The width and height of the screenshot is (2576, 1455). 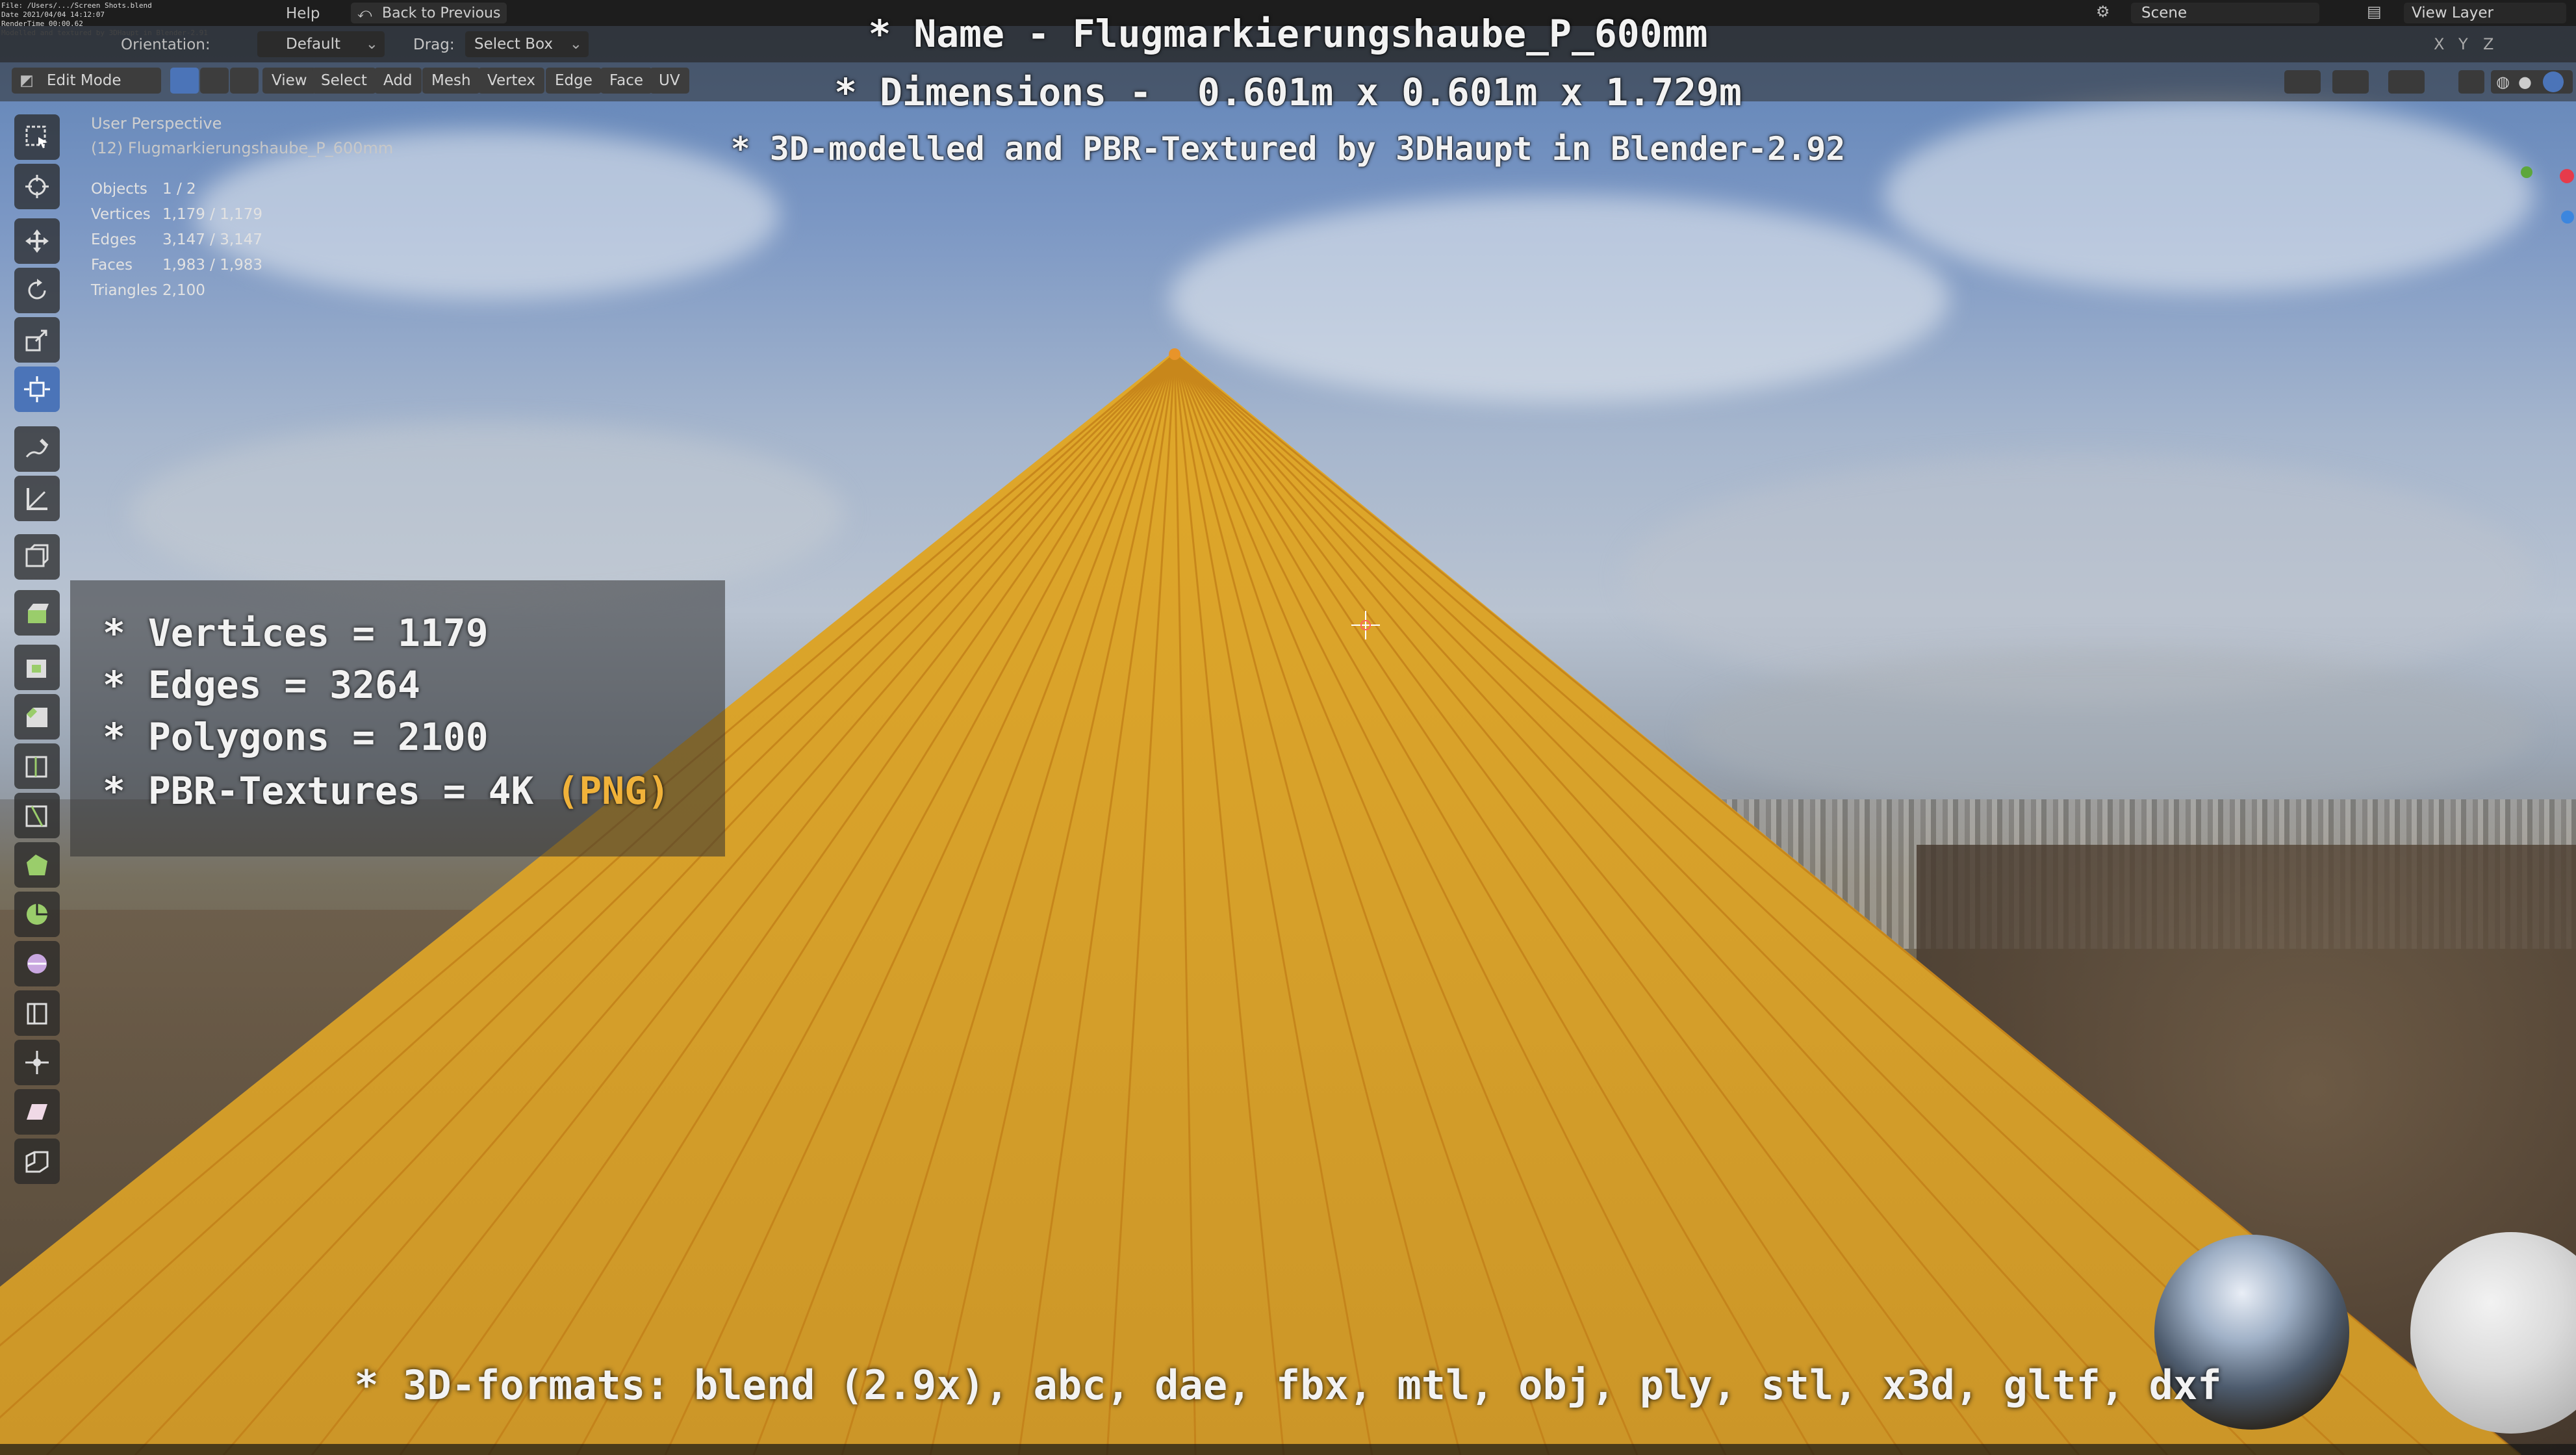 I want to click on bevel-icon, so click(x=37, y=718).